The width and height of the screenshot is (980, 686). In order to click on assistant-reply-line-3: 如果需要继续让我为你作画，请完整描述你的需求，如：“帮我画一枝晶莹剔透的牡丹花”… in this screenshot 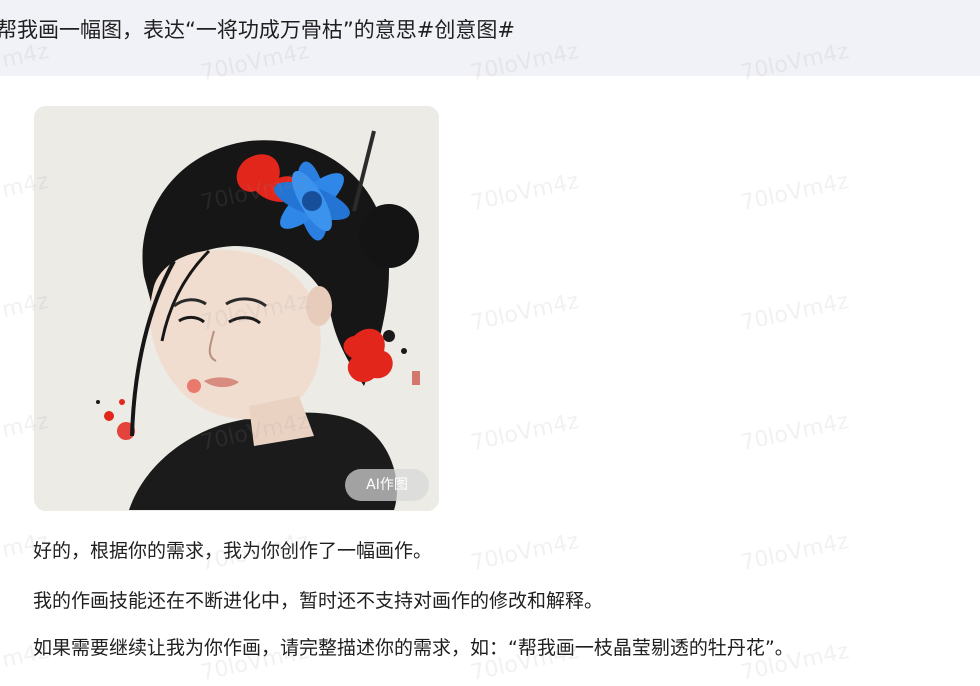, I will do `click(413, 648)`.